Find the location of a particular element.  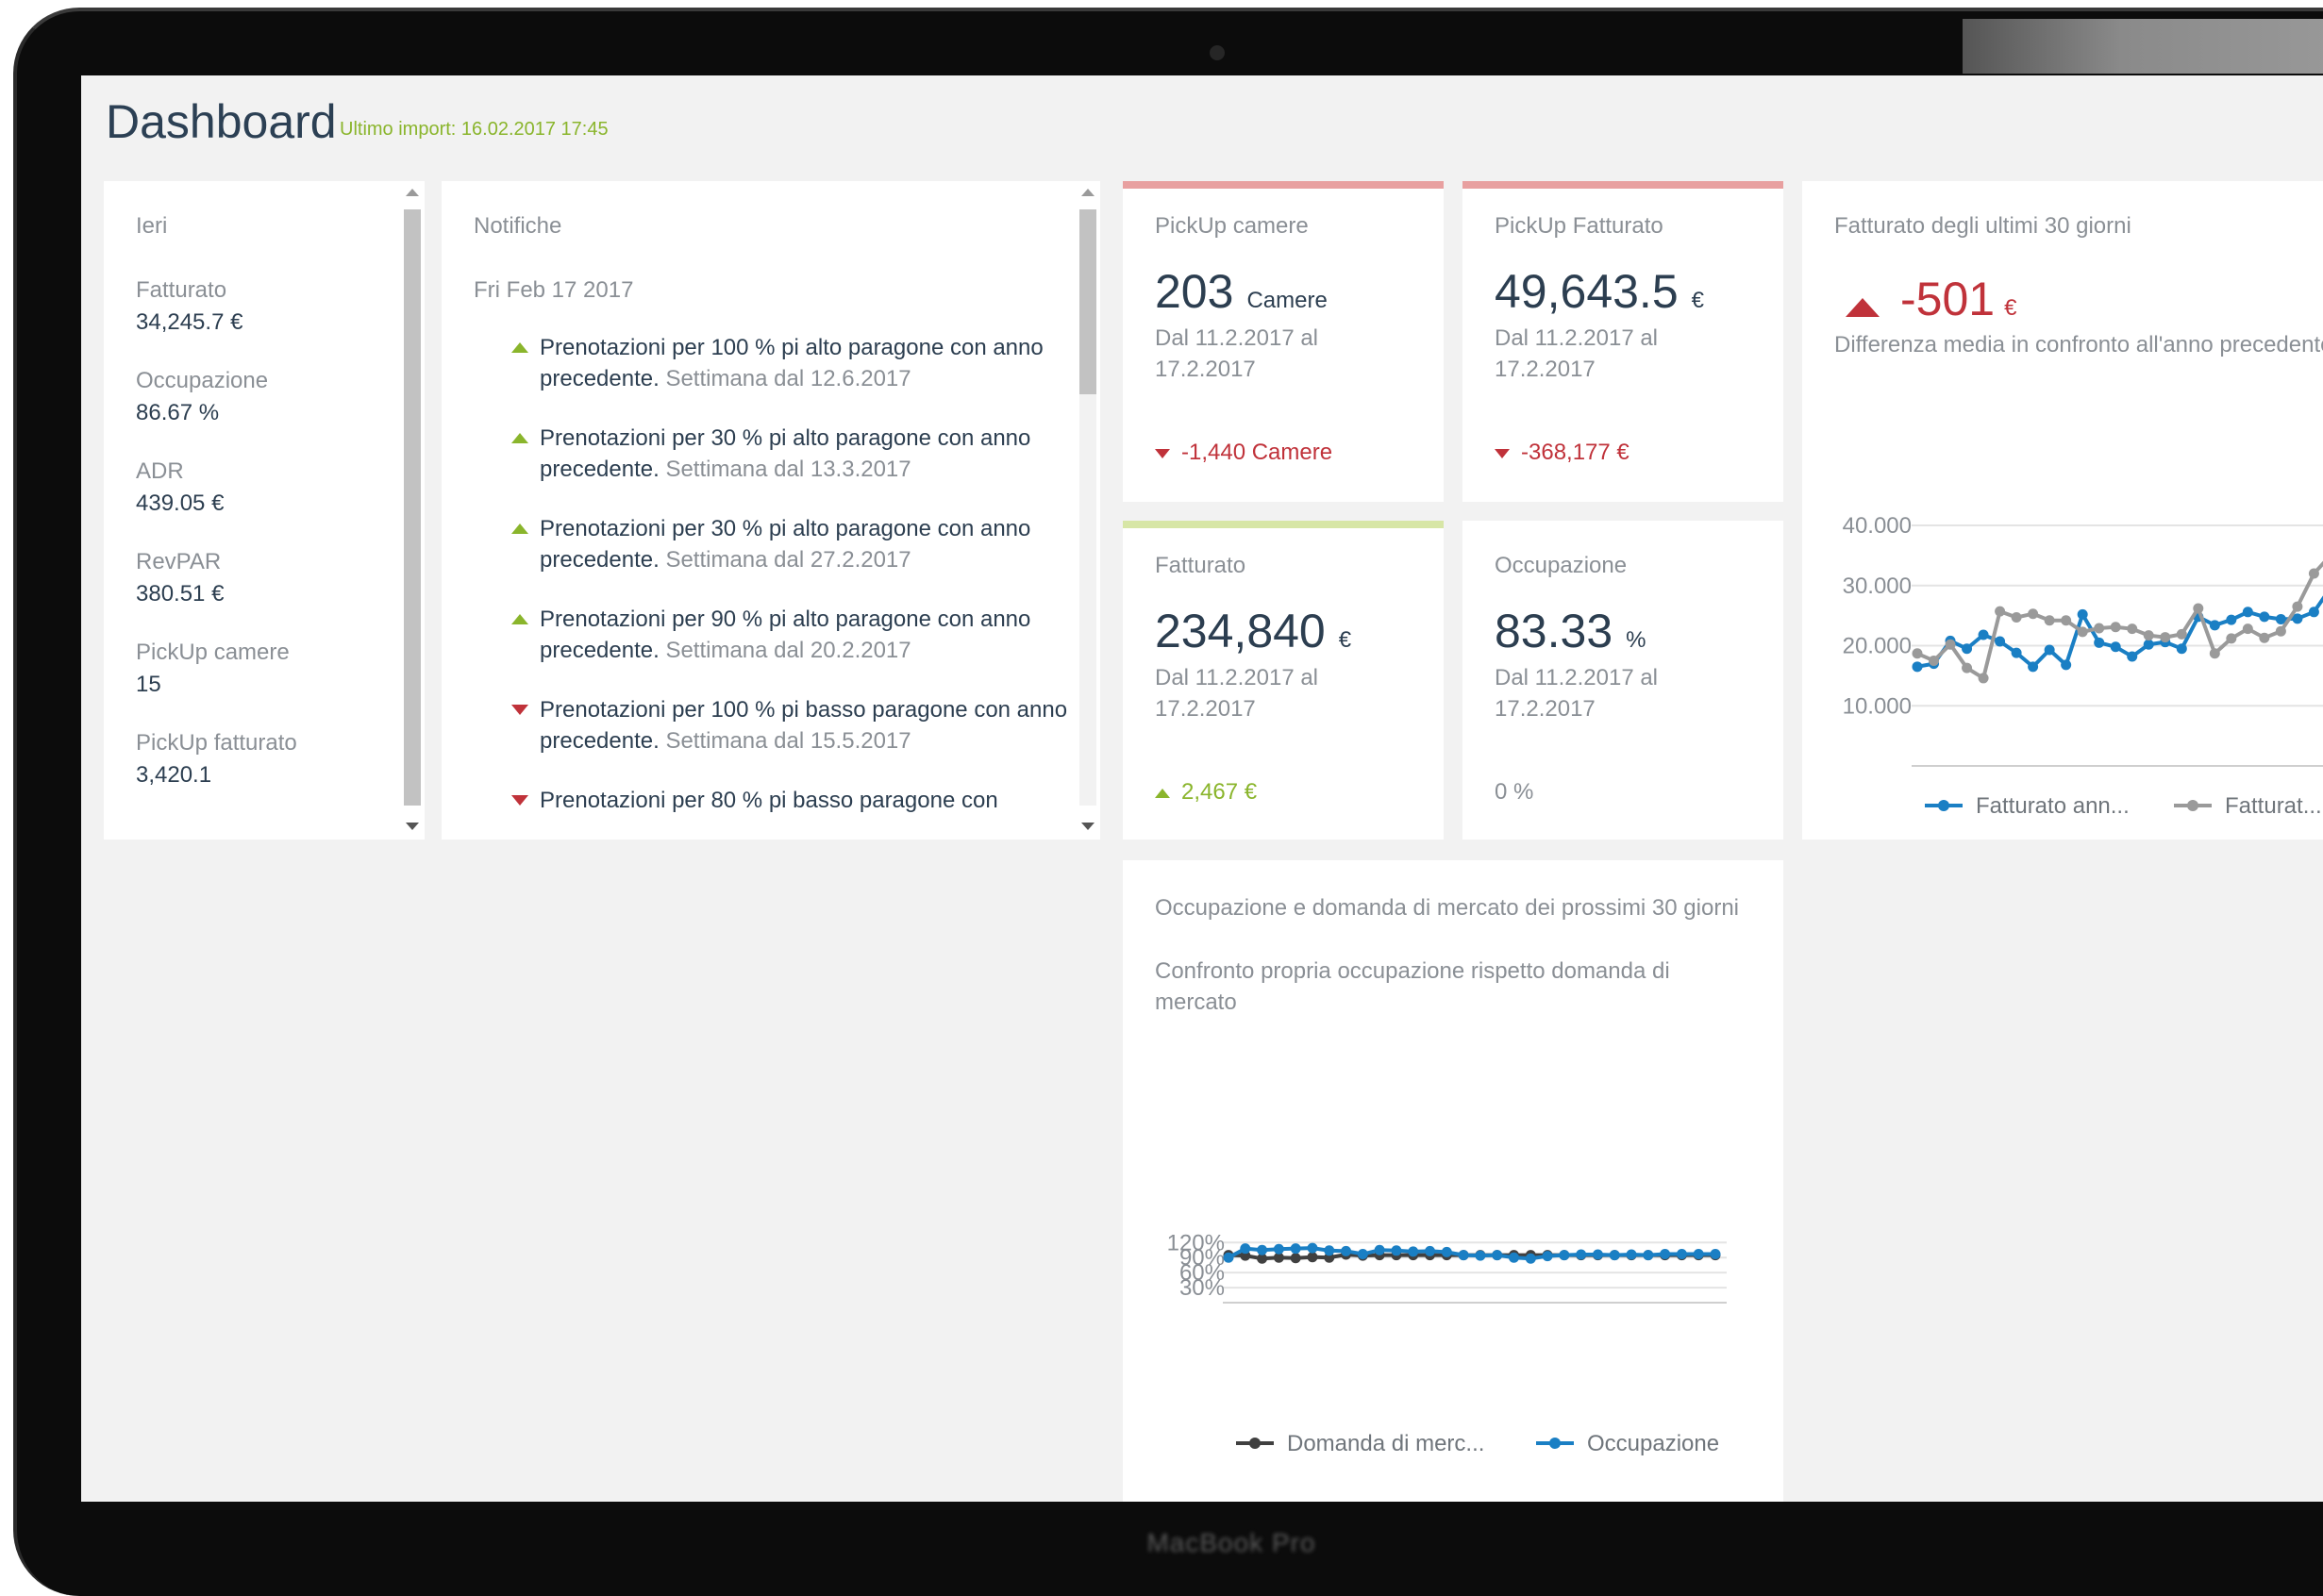

yesterday-kpi: RevPAR 380.51 € is located at coordinates (280, 578).